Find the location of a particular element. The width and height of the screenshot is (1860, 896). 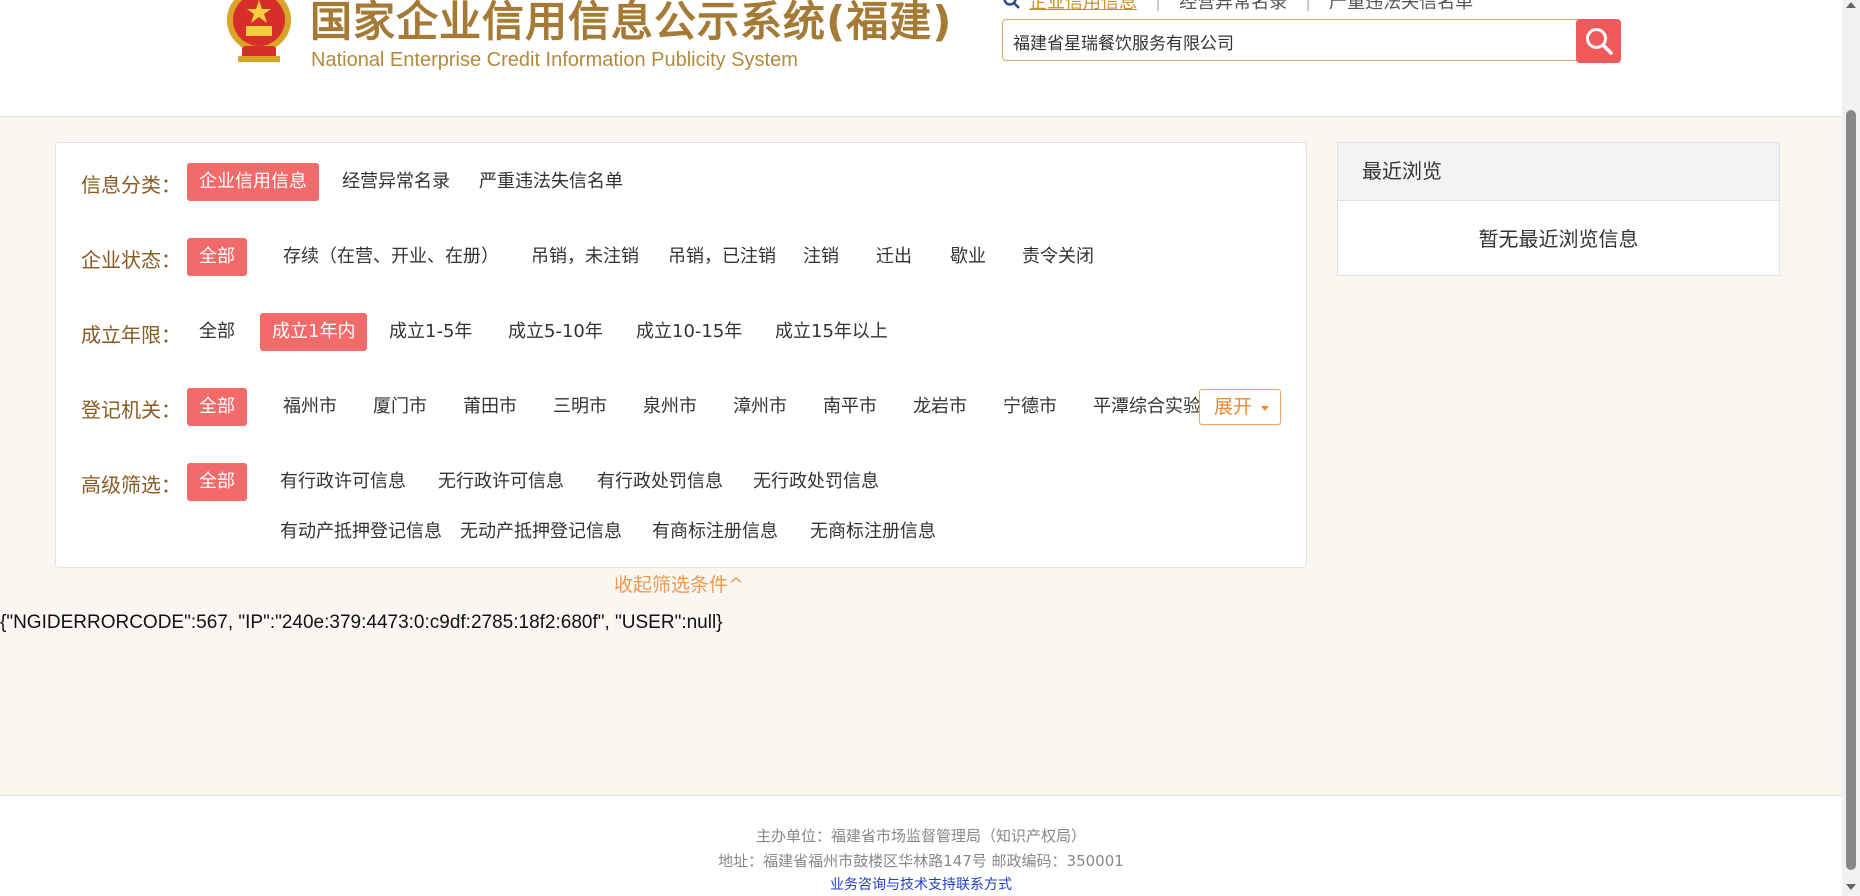

category-option: 经营异常名录 is located at coordinates (396, 182).